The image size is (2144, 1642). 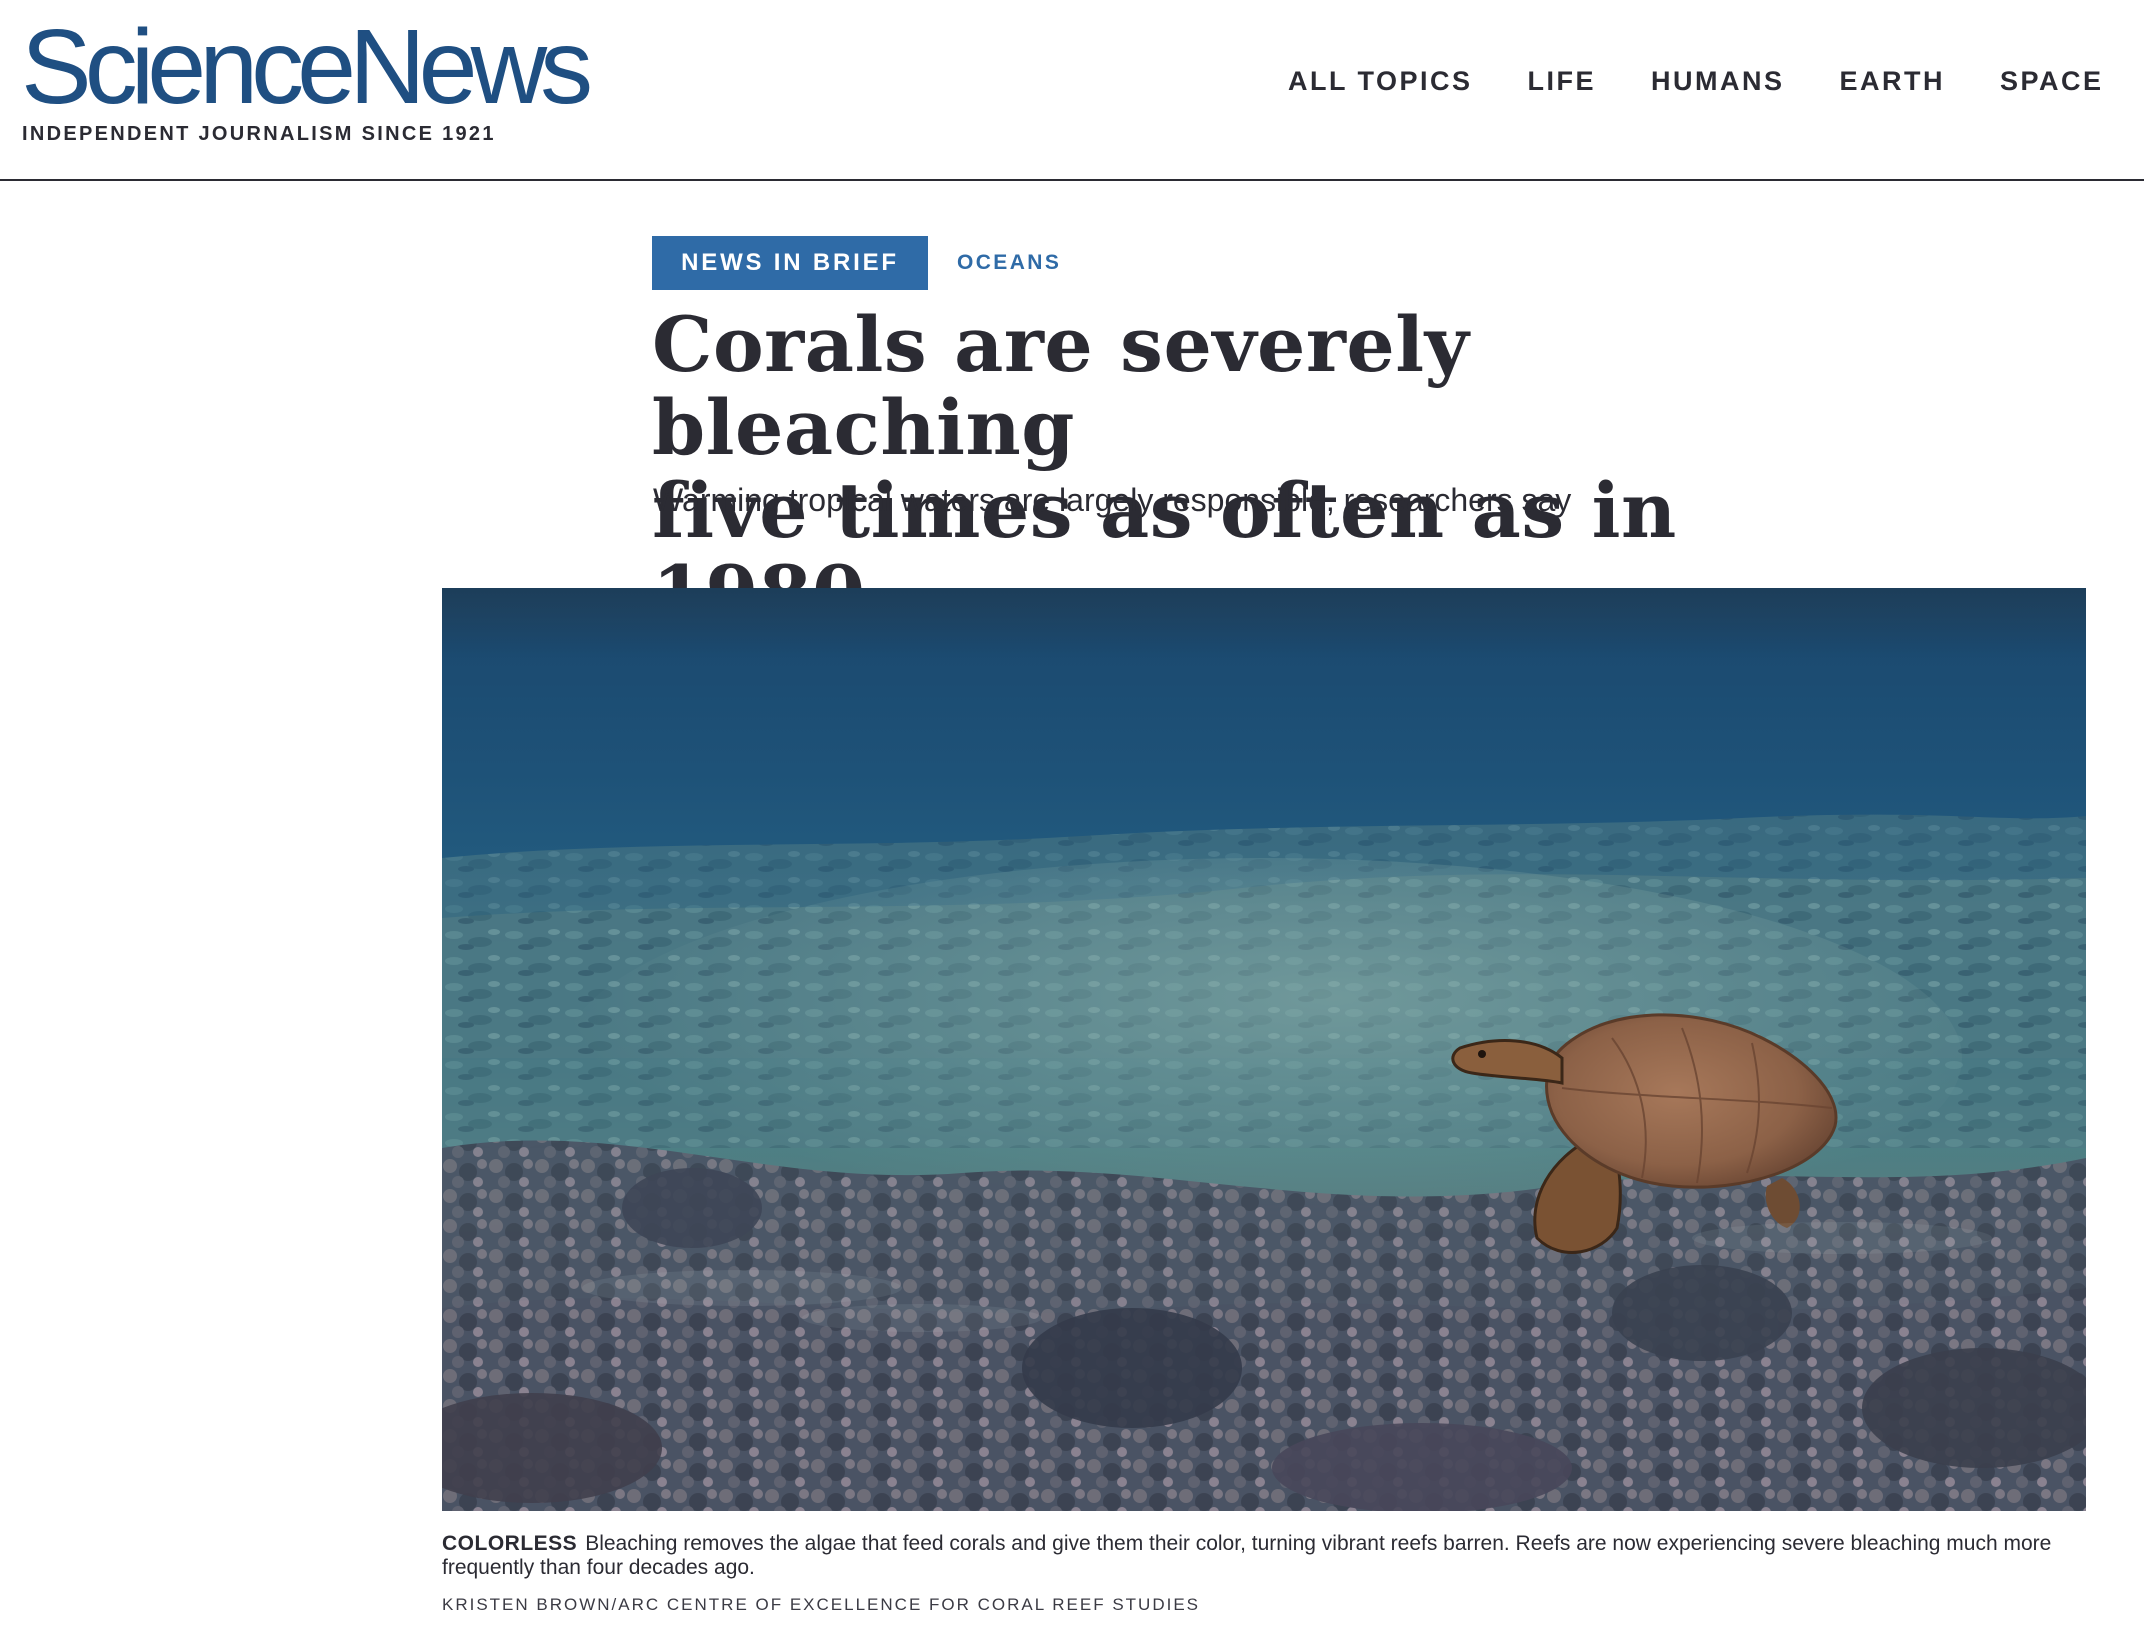 What do you see at coordinates (1893, 81) in the screenshot?
I see `nav-earth: EARTH` at bounding box center [1893, 81].